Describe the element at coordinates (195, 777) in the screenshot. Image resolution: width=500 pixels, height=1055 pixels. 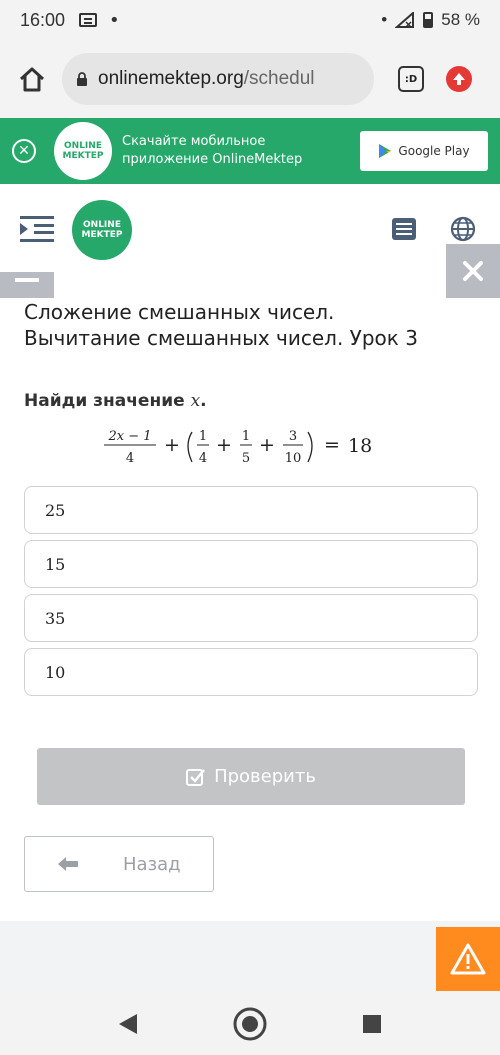
I see `checkbox-icon` at that location.